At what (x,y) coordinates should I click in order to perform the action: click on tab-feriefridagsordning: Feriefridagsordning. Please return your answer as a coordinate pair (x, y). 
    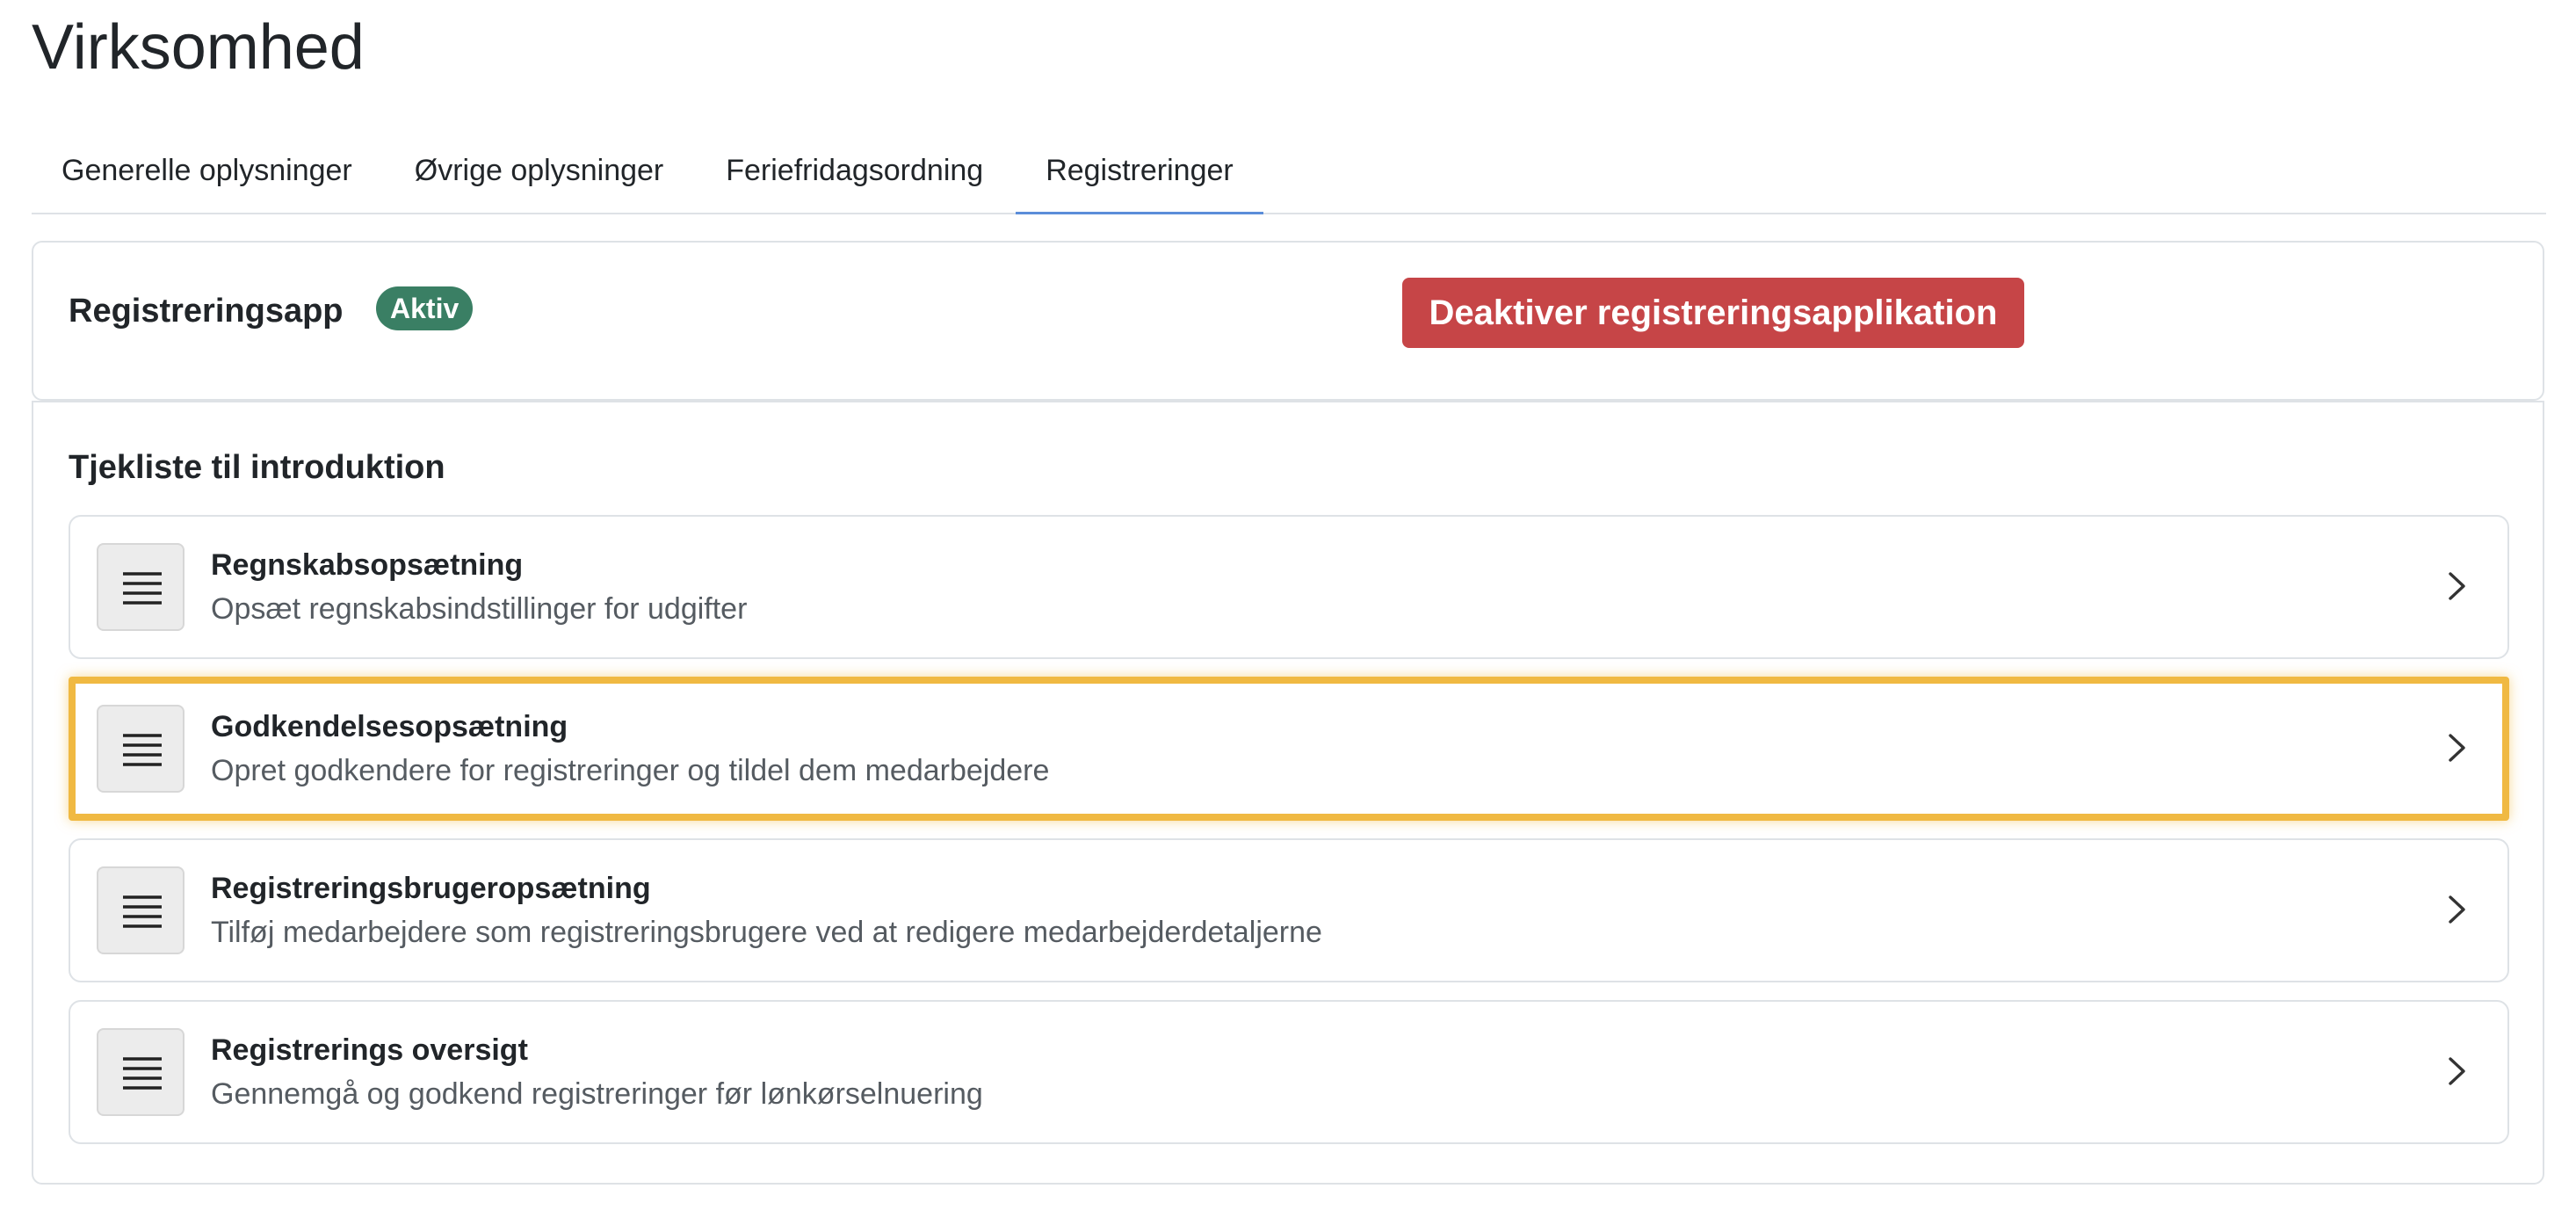
    Looking at the image, I should click on (854, 171).